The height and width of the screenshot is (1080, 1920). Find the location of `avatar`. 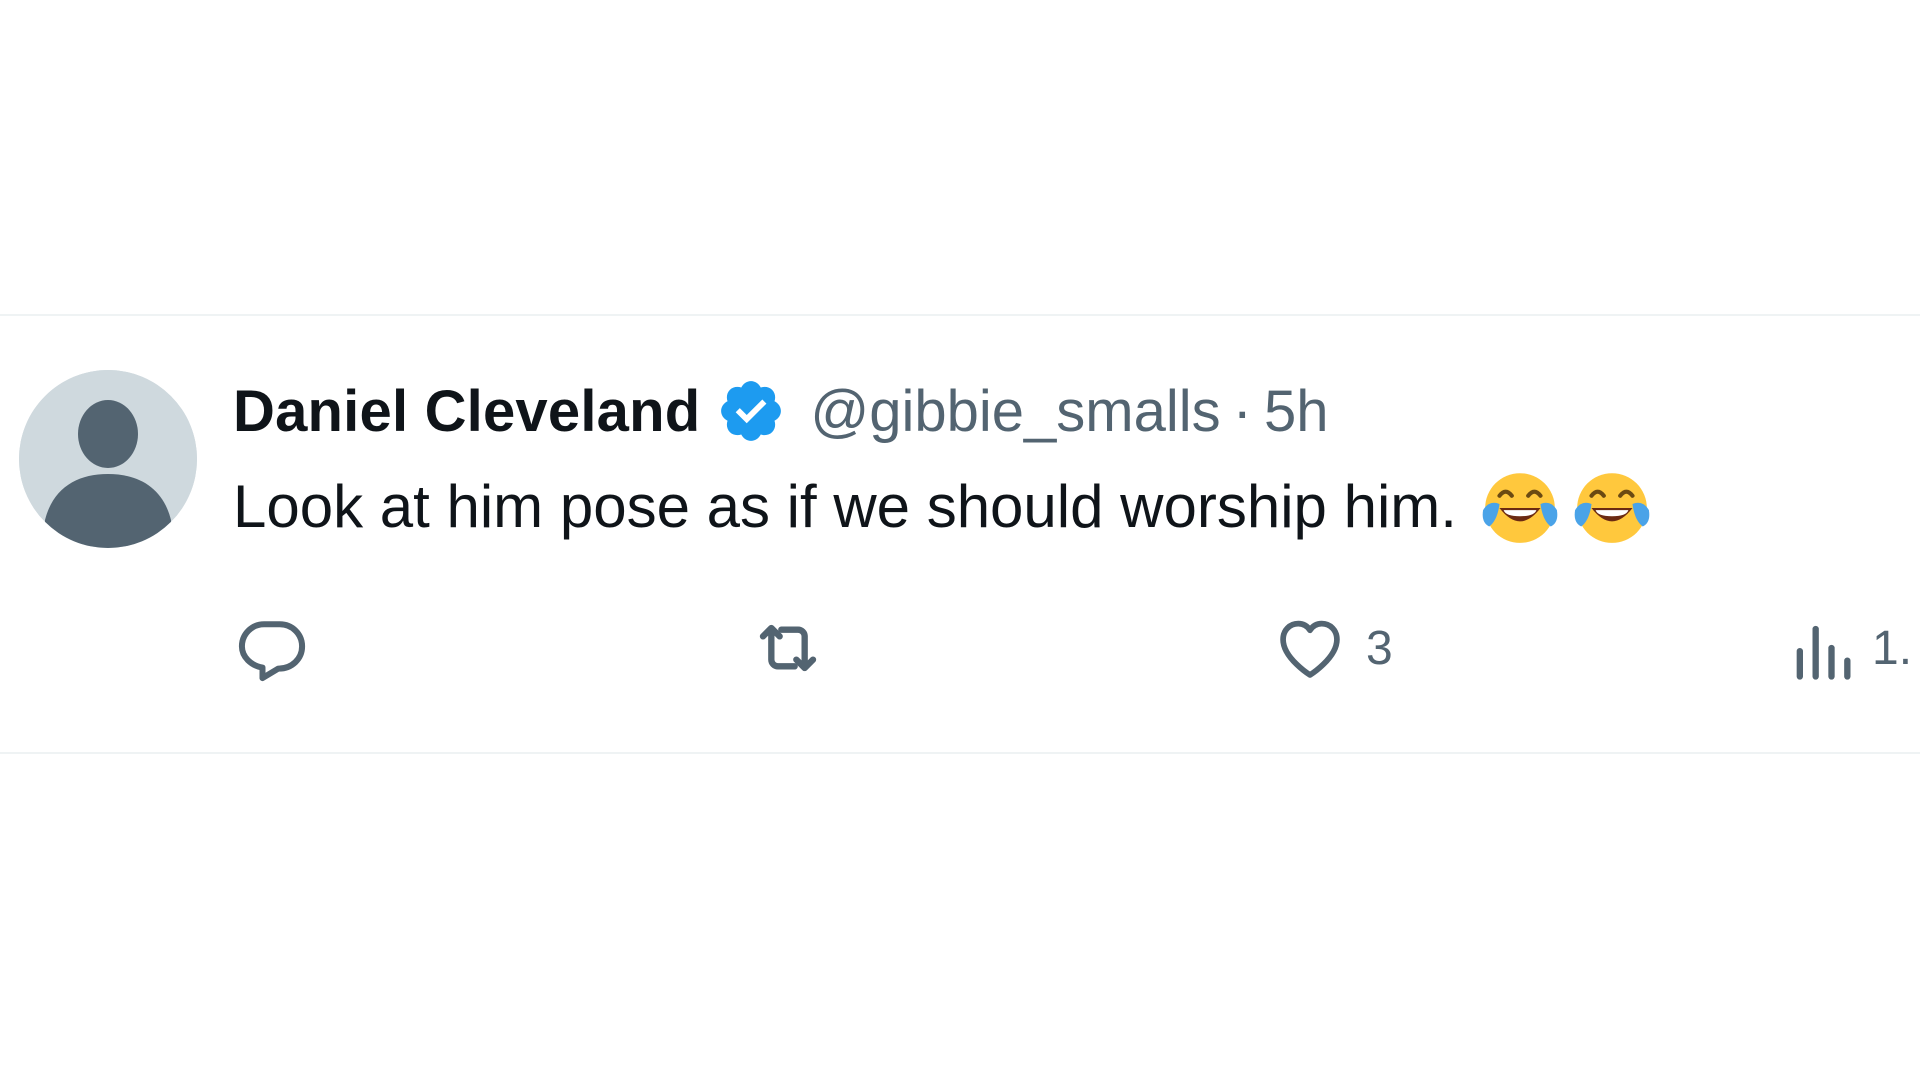

avatar is located at coordinates (108, 459).